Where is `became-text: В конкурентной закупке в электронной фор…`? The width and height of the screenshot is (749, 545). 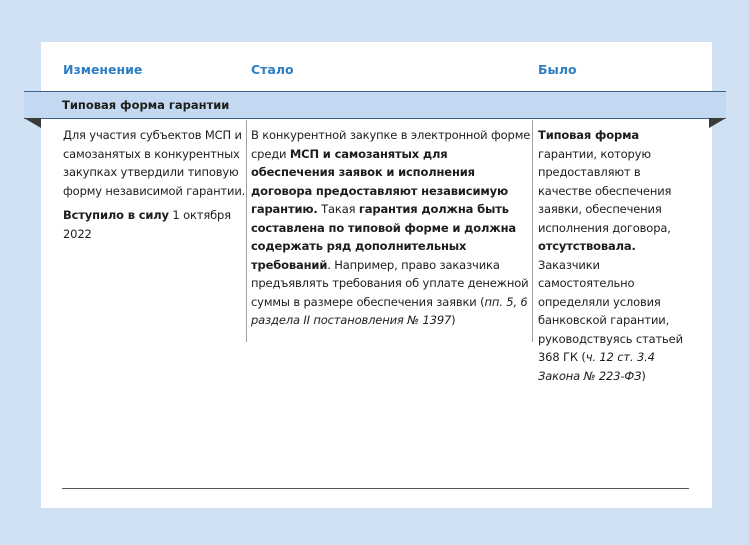 became-text: В конкурентной закупке в электронной фор… is located at coordinates (391, 228).